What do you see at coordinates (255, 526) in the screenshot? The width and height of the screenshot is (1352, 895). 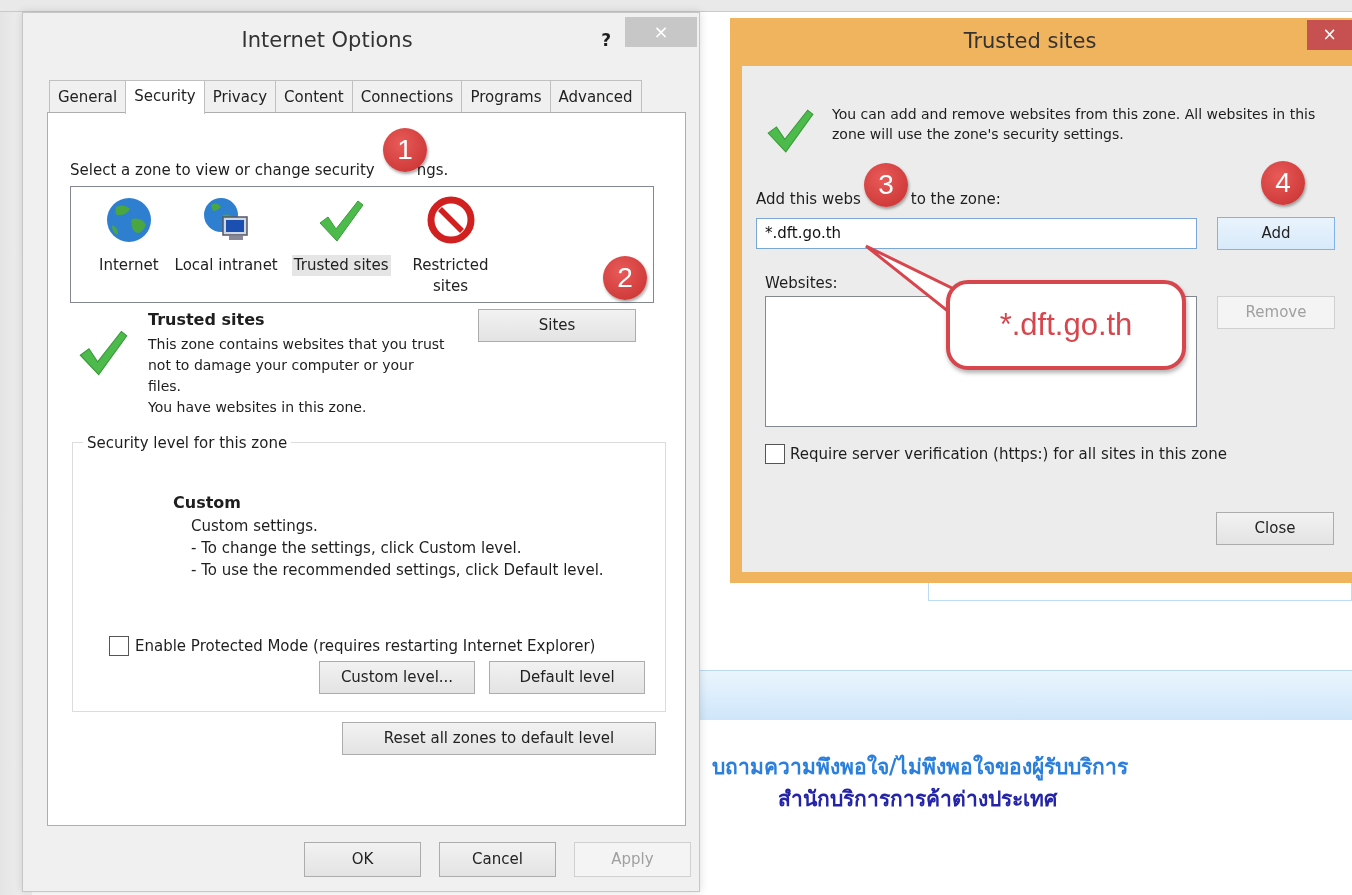 I see `level-description: Custom settings.` at bounding box center [255, 526].